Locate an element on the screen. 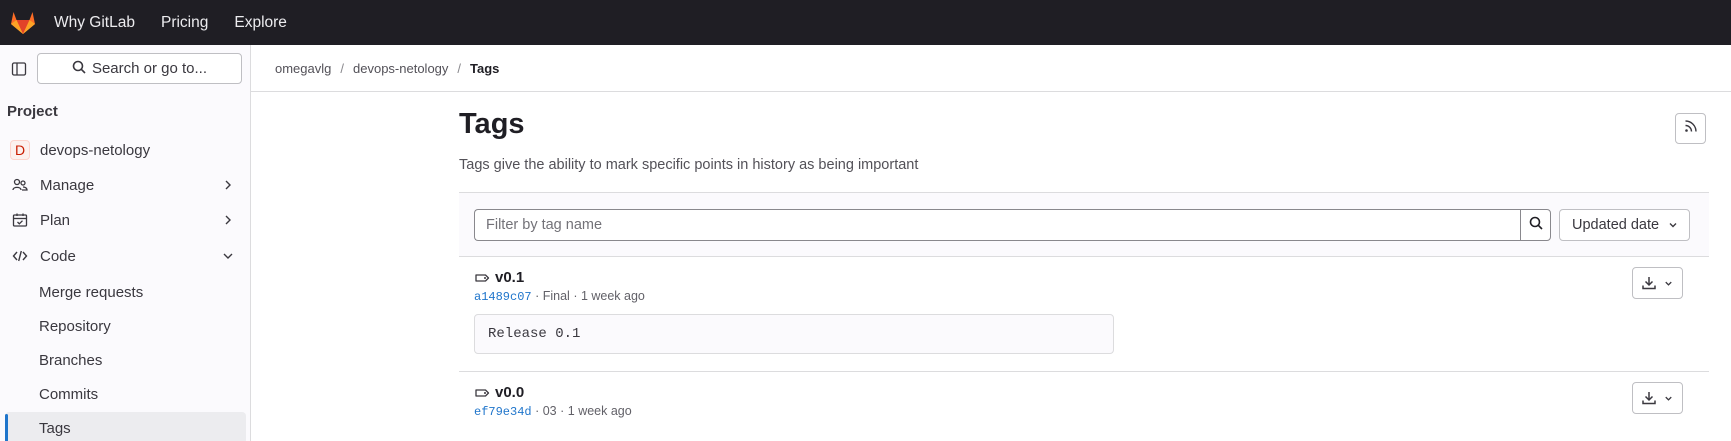 The height and width of the screenshot is (441, 1731). project-avatar: D is located at coordinates (20, 150).